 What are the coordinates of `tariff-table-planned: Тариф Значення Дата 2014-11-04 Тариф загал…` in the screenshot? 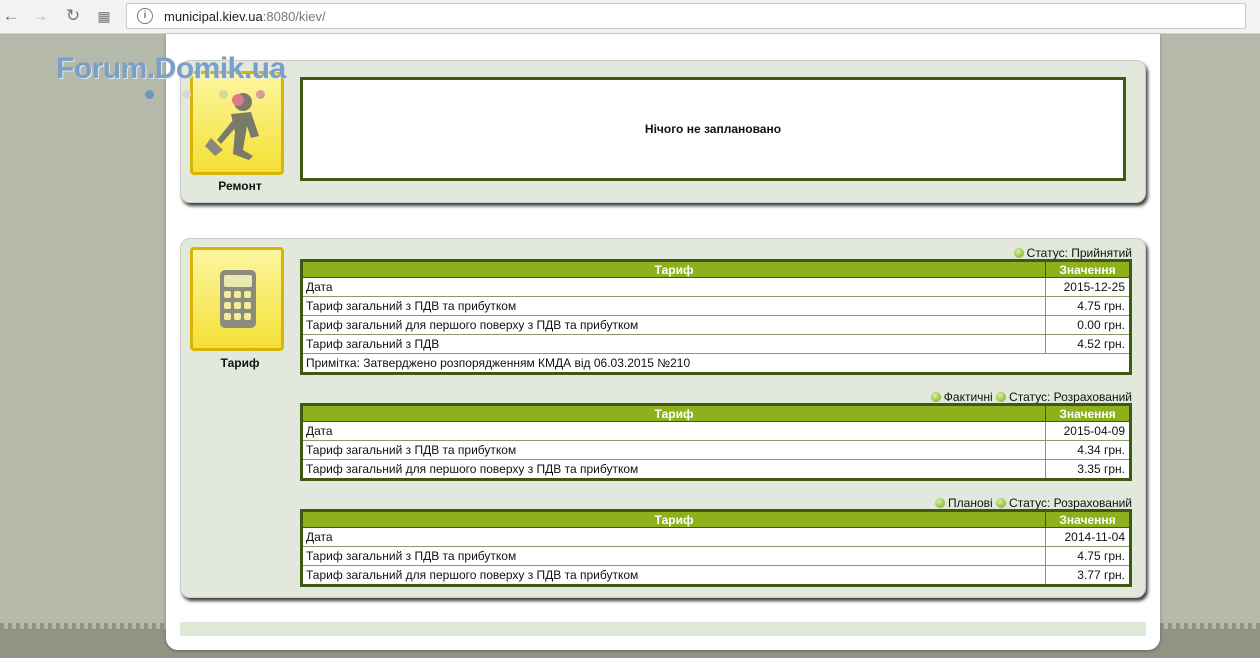 It's located at (716, 548).